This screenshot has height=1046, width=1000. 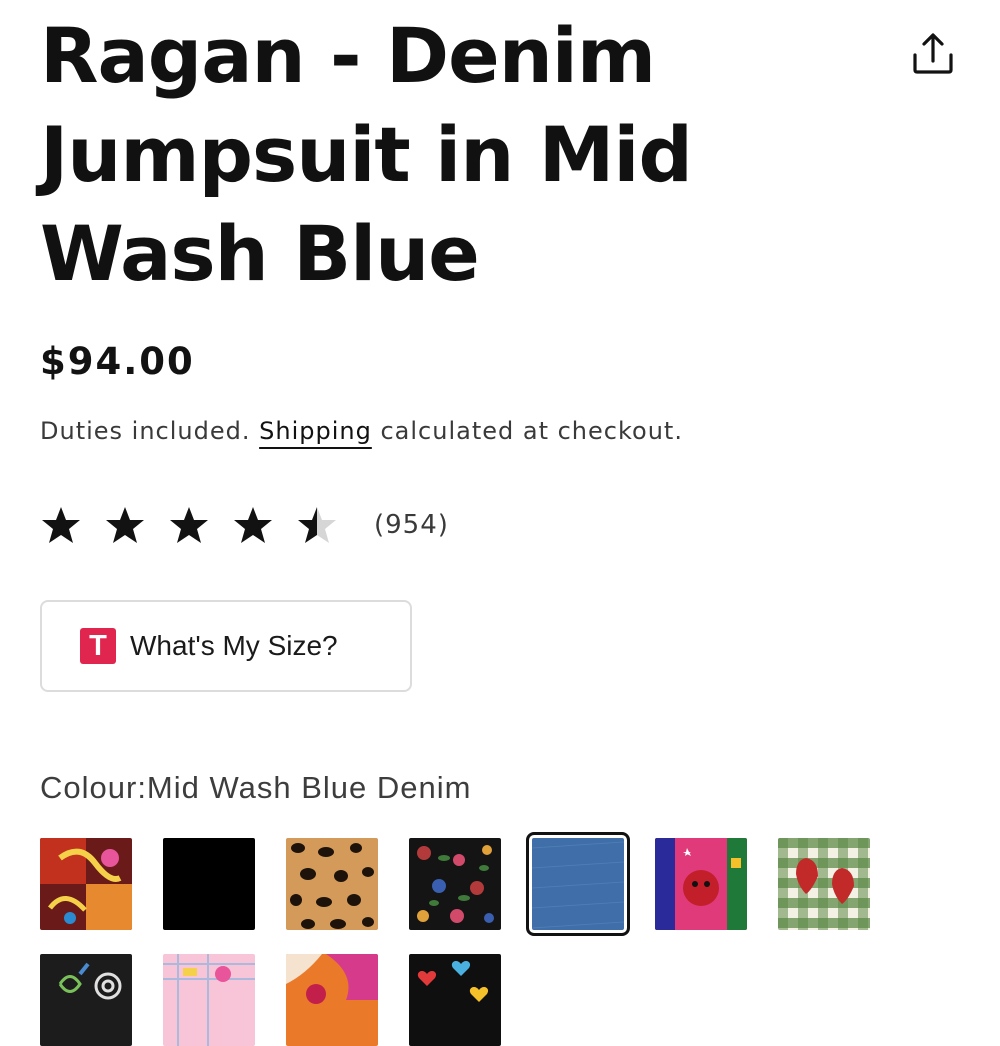 I want to click on rating-stars, so click(x=200, y=525).